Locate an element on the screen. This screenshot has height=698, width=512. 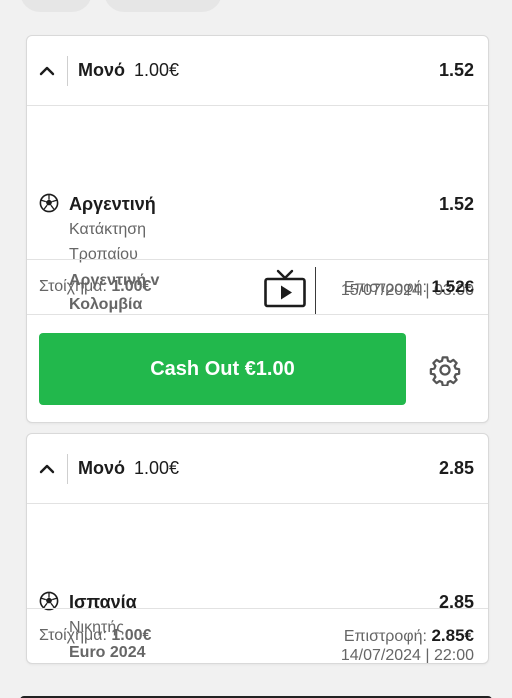
return-value: 2.85€ is located at coordinates (452, 635).